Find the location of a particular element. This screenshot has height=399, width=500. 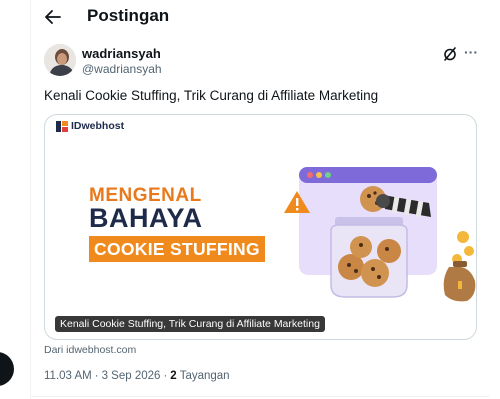

views-count: 2 is located at coordinates (173, 376).